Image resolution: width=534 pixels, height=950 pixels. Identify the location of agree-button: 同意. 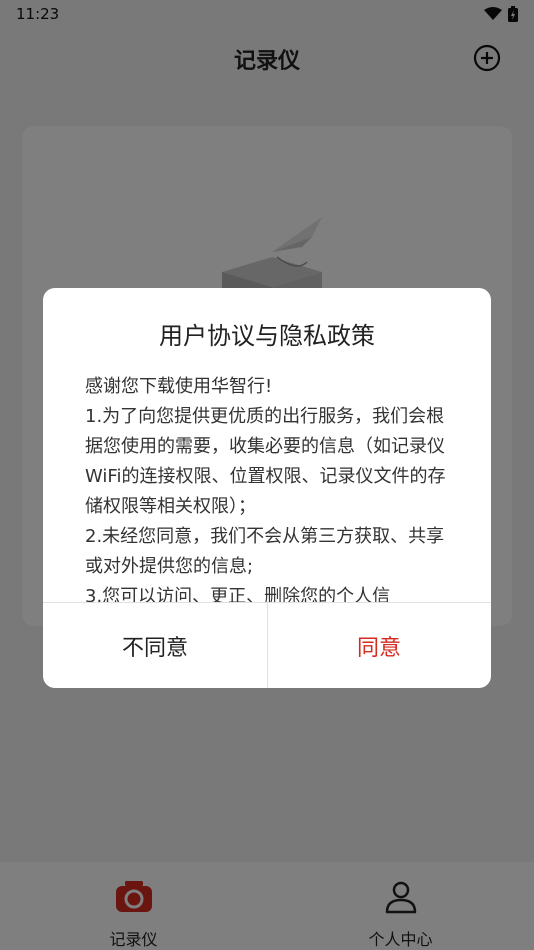
(379, 645).